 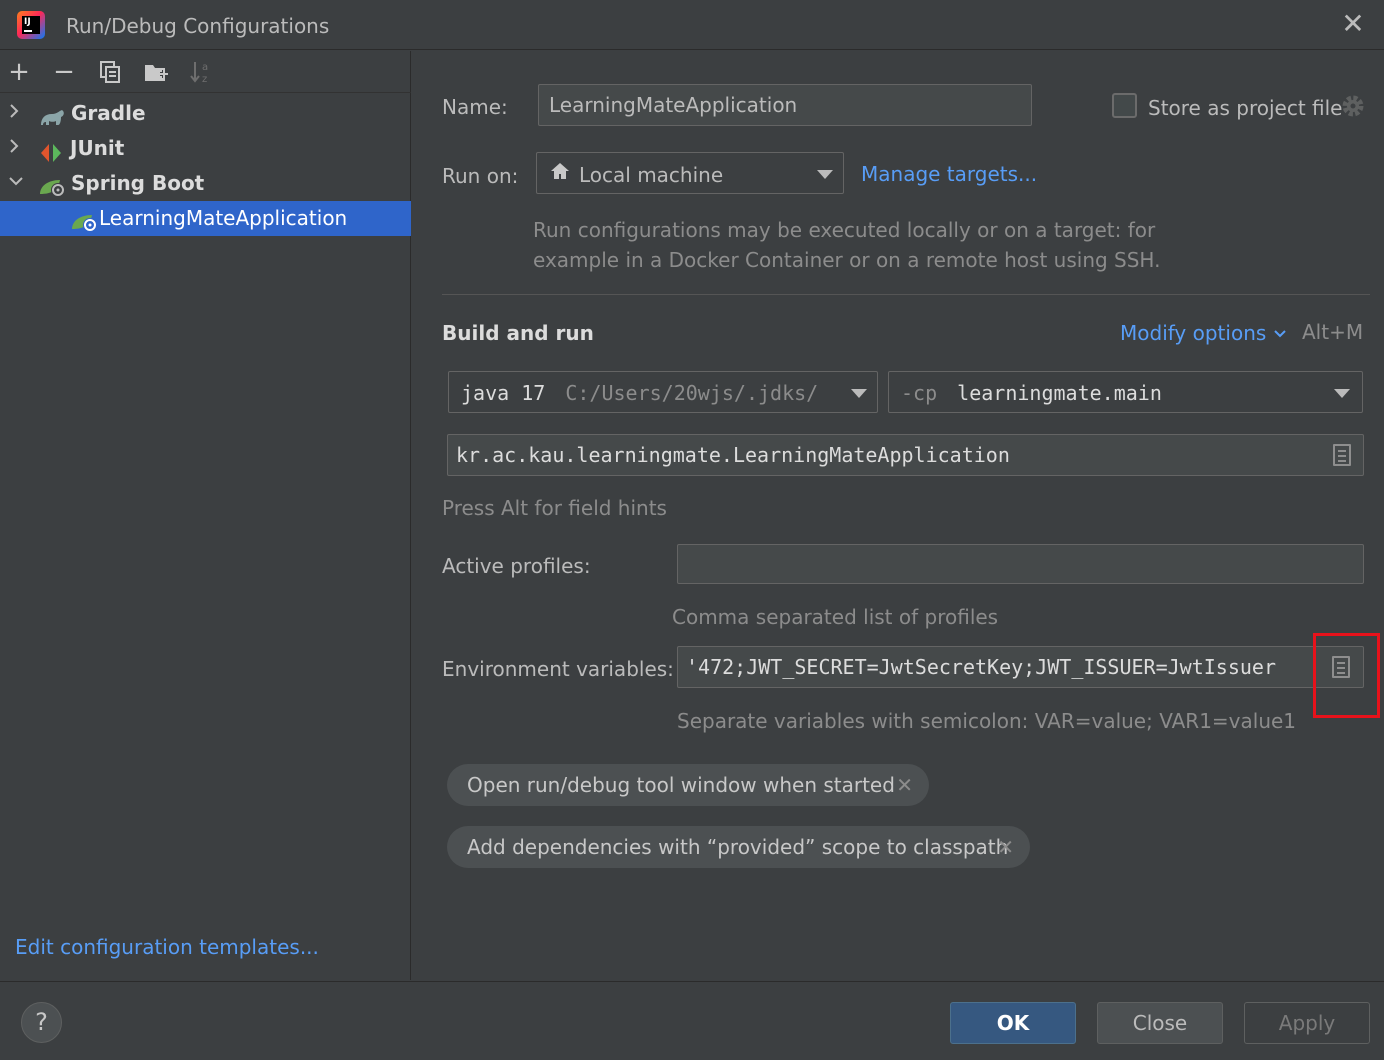 I want to click on active-profiles-label: Active profiles:, so click(x=516, y=566).